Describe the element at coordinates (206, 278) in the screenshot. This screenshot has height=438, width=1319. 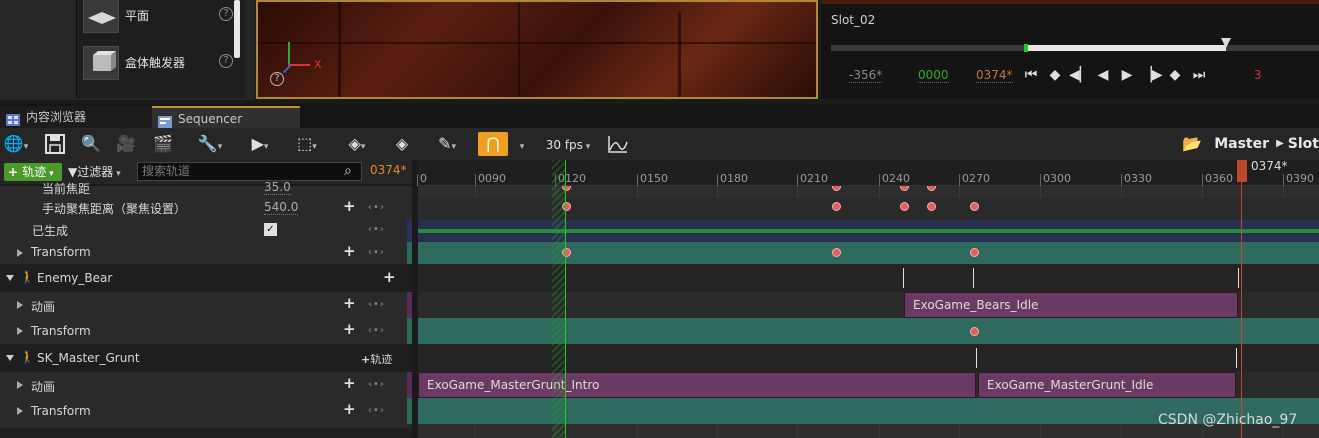
I see `track-row-enemy-bear: 🚶 Enemy_Bear +` at that location.